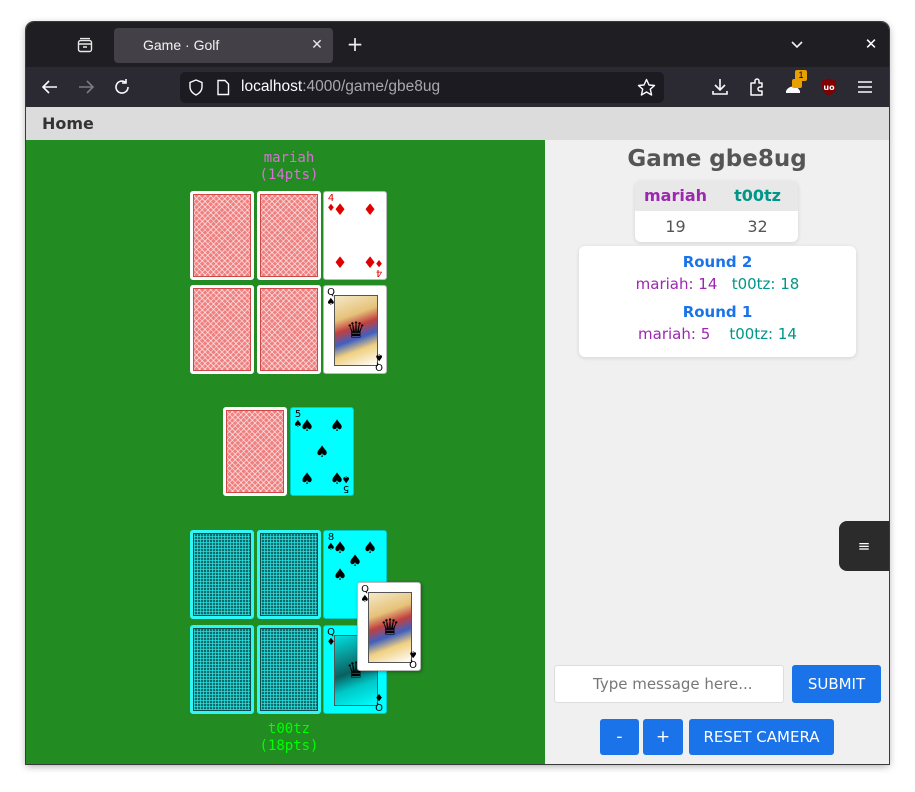  I want to click on round-score-p2: t00tz: 14, so click(763, 334).